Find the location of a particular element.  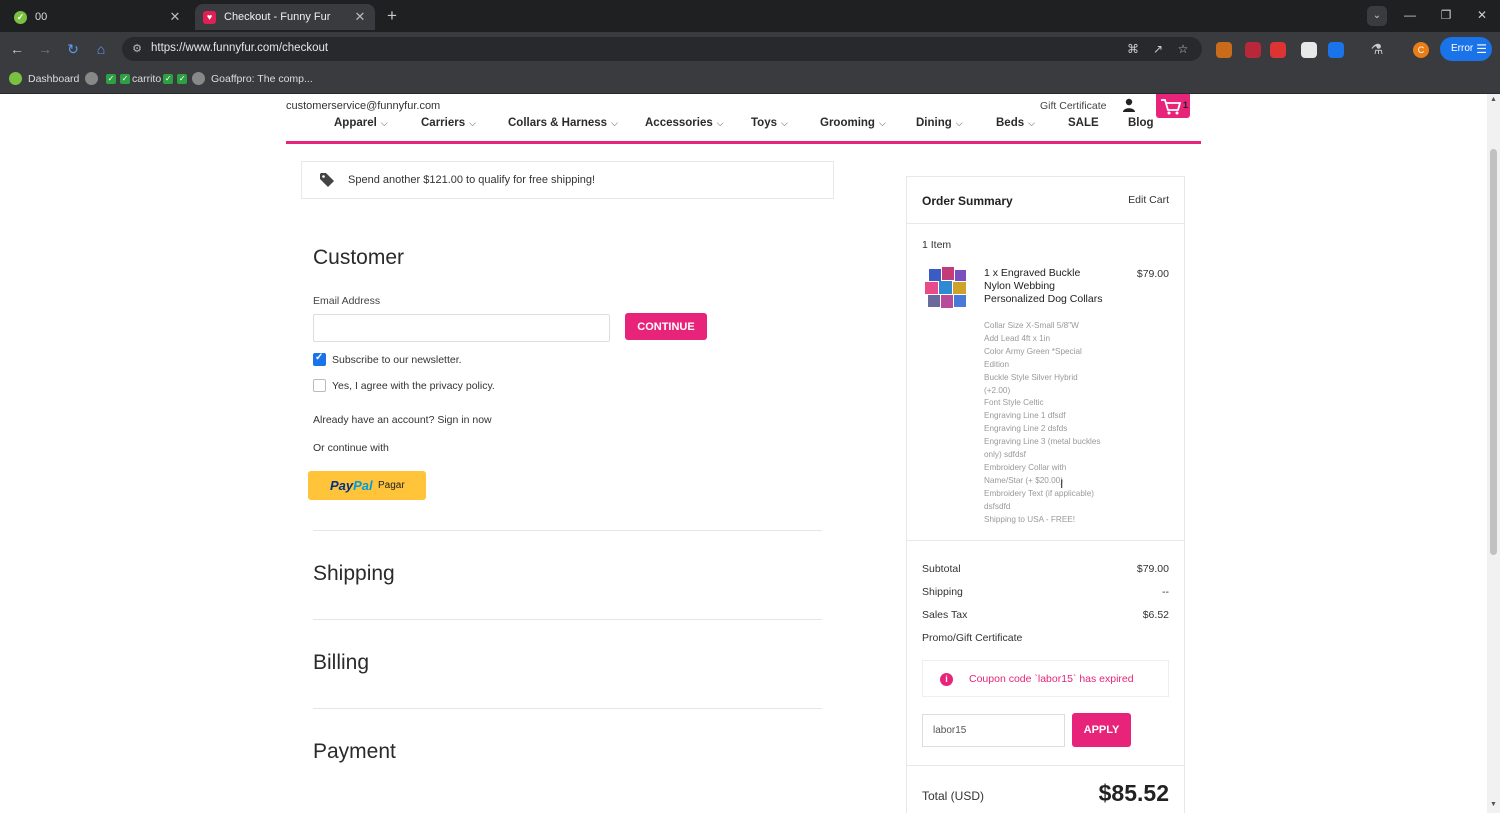

shipping-value: -- is located at coordinates (1165, 592).